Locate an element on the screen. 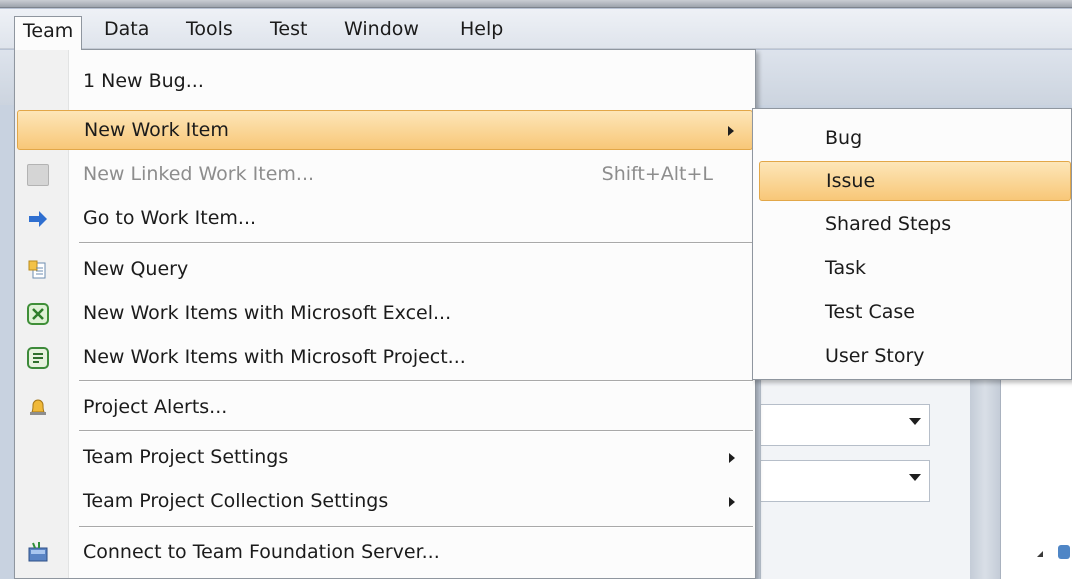 Image resolution: width=1072 pixels, height=579 pixels. submenu-item-issue: Issue is located at coordinates (915, 181).